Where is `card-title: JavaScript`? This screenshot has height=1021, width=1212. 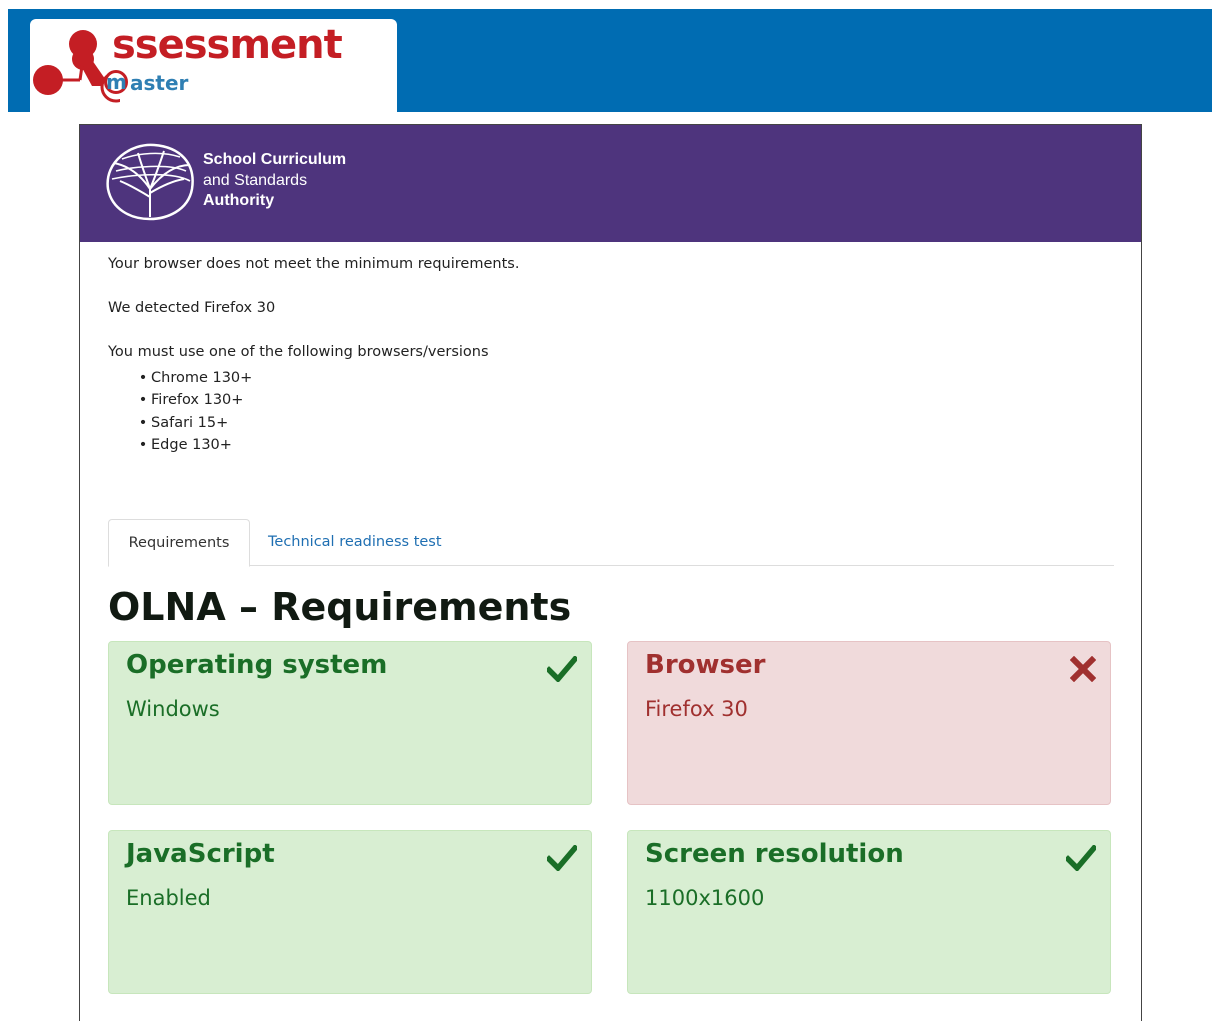 card-title: JavaScript is located at coordinates (200, 854).